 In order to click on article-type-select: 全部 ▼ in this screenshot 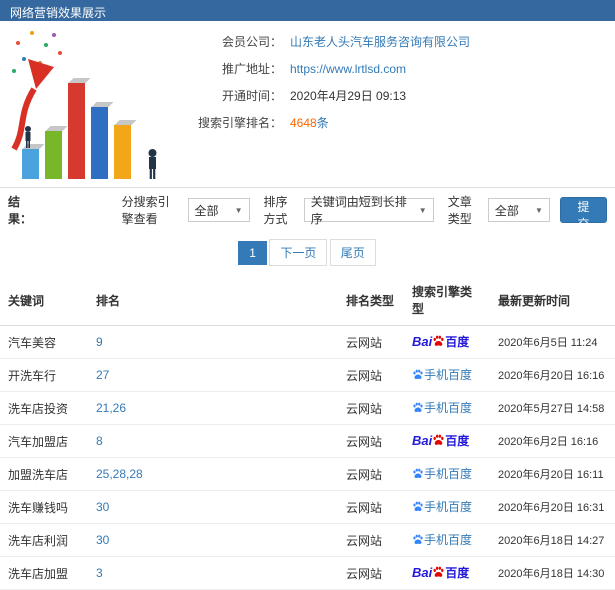, I will do `click(518, 210)`.